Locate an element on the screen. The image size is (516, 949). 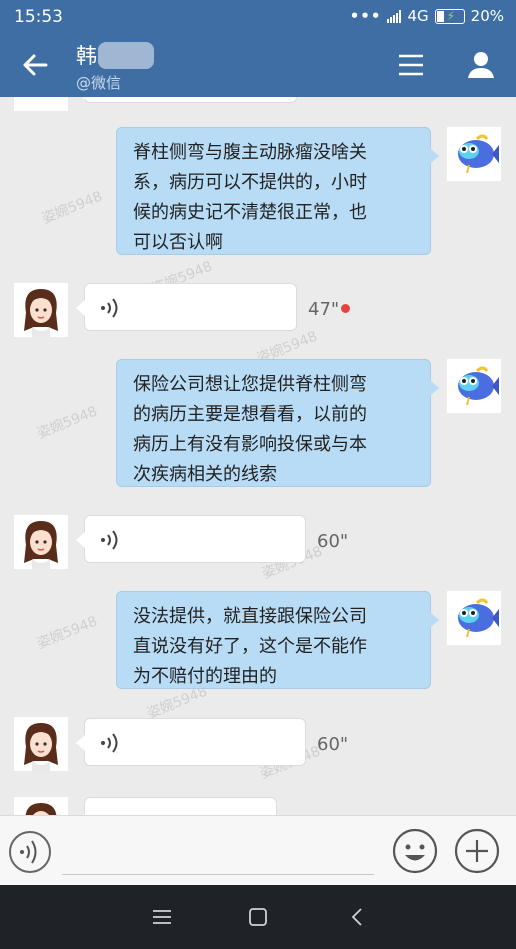
message-line: 候的病史记不清楚很正常，也 is located at coordinates (250, 212).